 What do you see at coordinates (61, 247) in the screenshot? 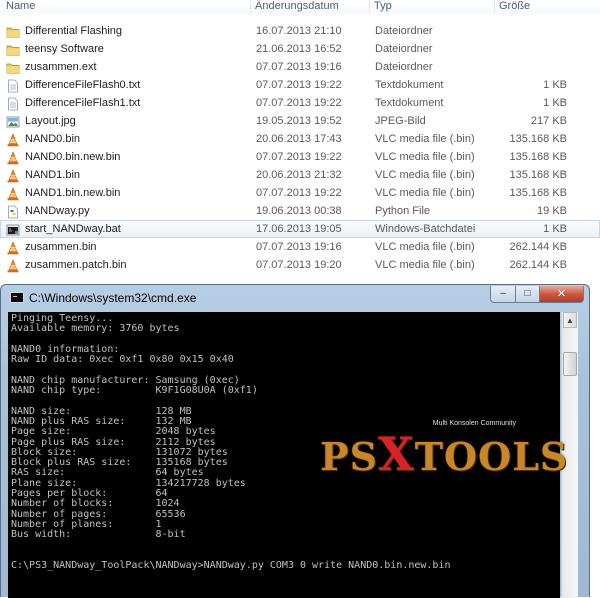
I see `file-name: zusammen.bin` at bounding box center [61, 247].